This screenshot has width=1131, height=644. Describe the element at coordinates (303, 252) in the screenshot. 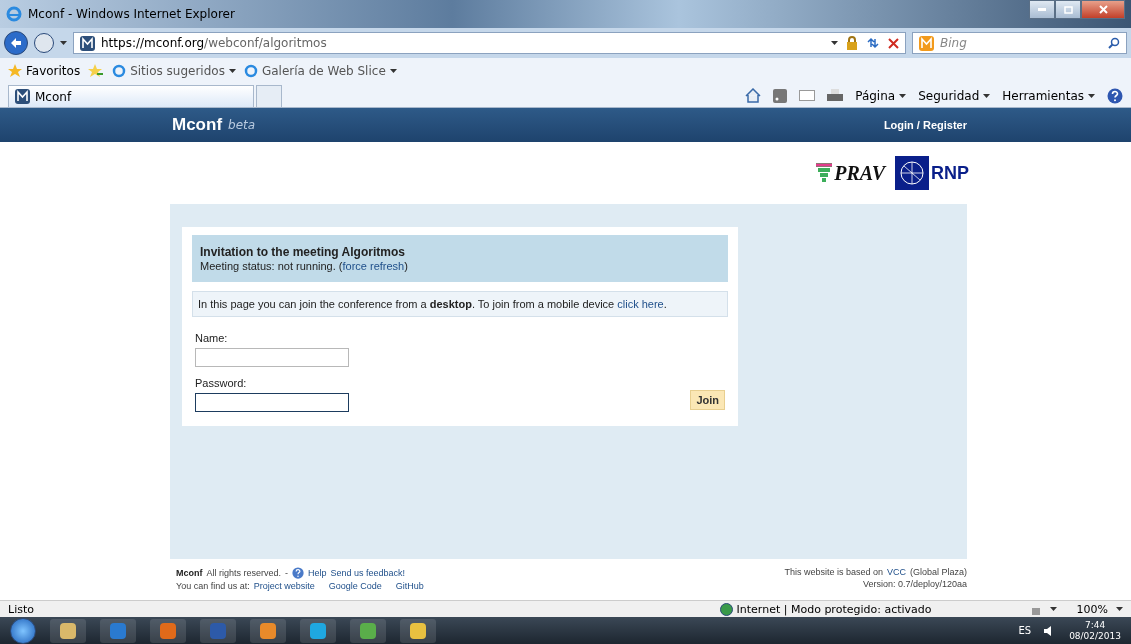

I see `invitation-title: Invitation to the meeting Algoritmos` at that location.